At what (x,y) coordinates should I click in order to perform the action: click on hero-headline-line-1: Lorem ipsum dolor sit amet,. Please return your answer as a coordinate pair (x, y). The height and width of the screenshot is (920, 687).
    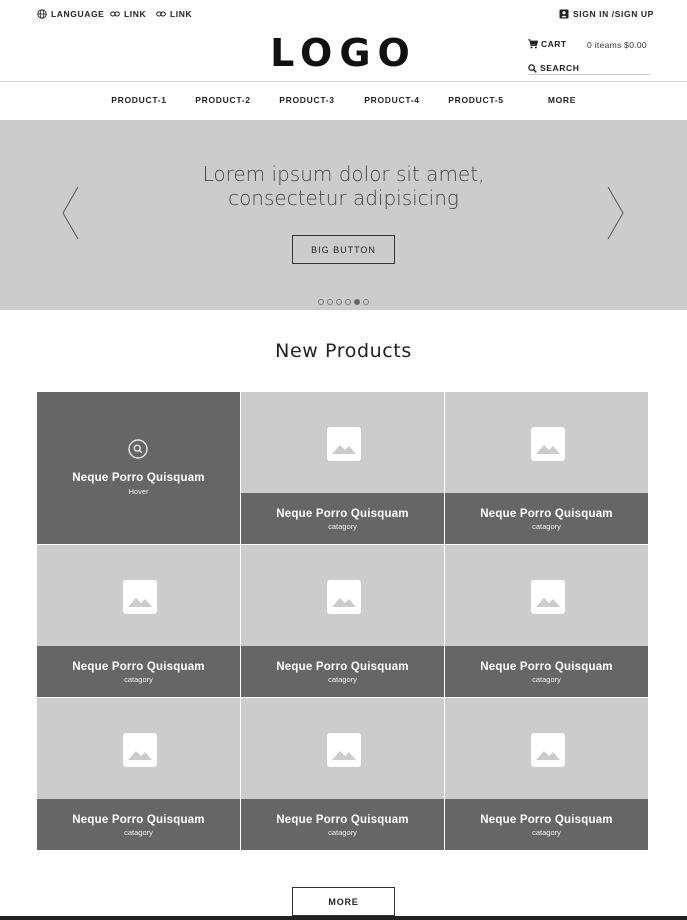
    Looking at the image, I should click on (343, 174).